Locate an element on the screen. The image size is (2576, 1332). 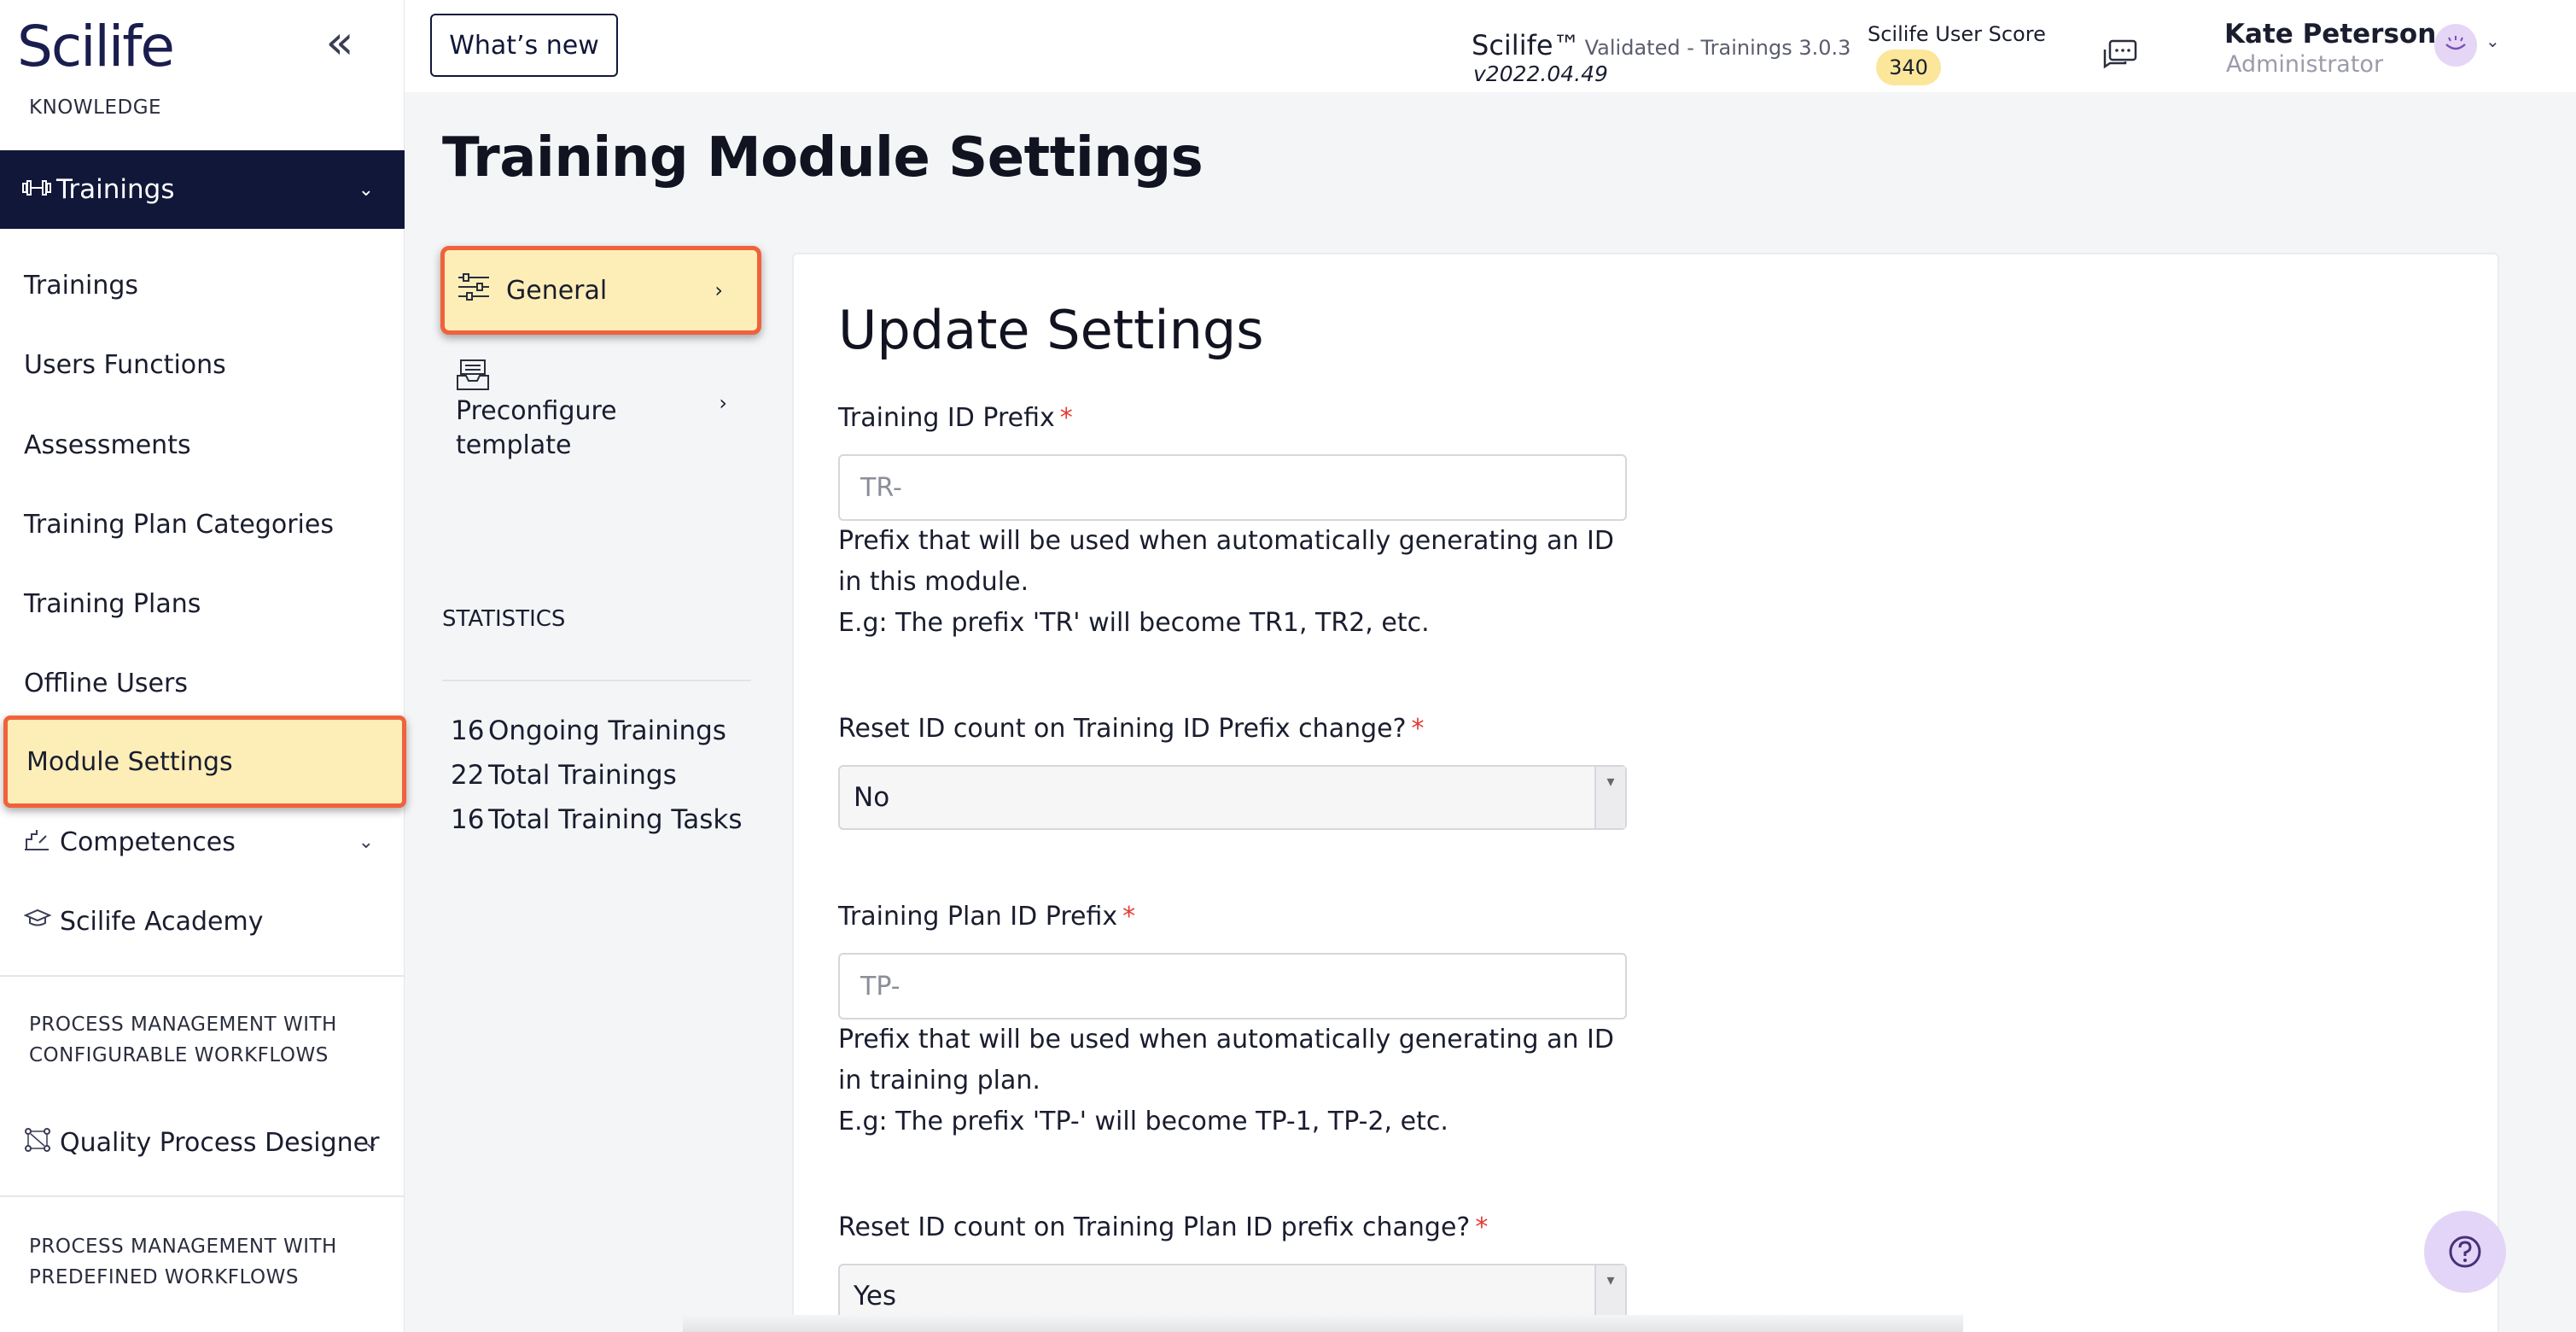
sidebar-item-training-plans: Training Plans is located at coordinates (202, 604).